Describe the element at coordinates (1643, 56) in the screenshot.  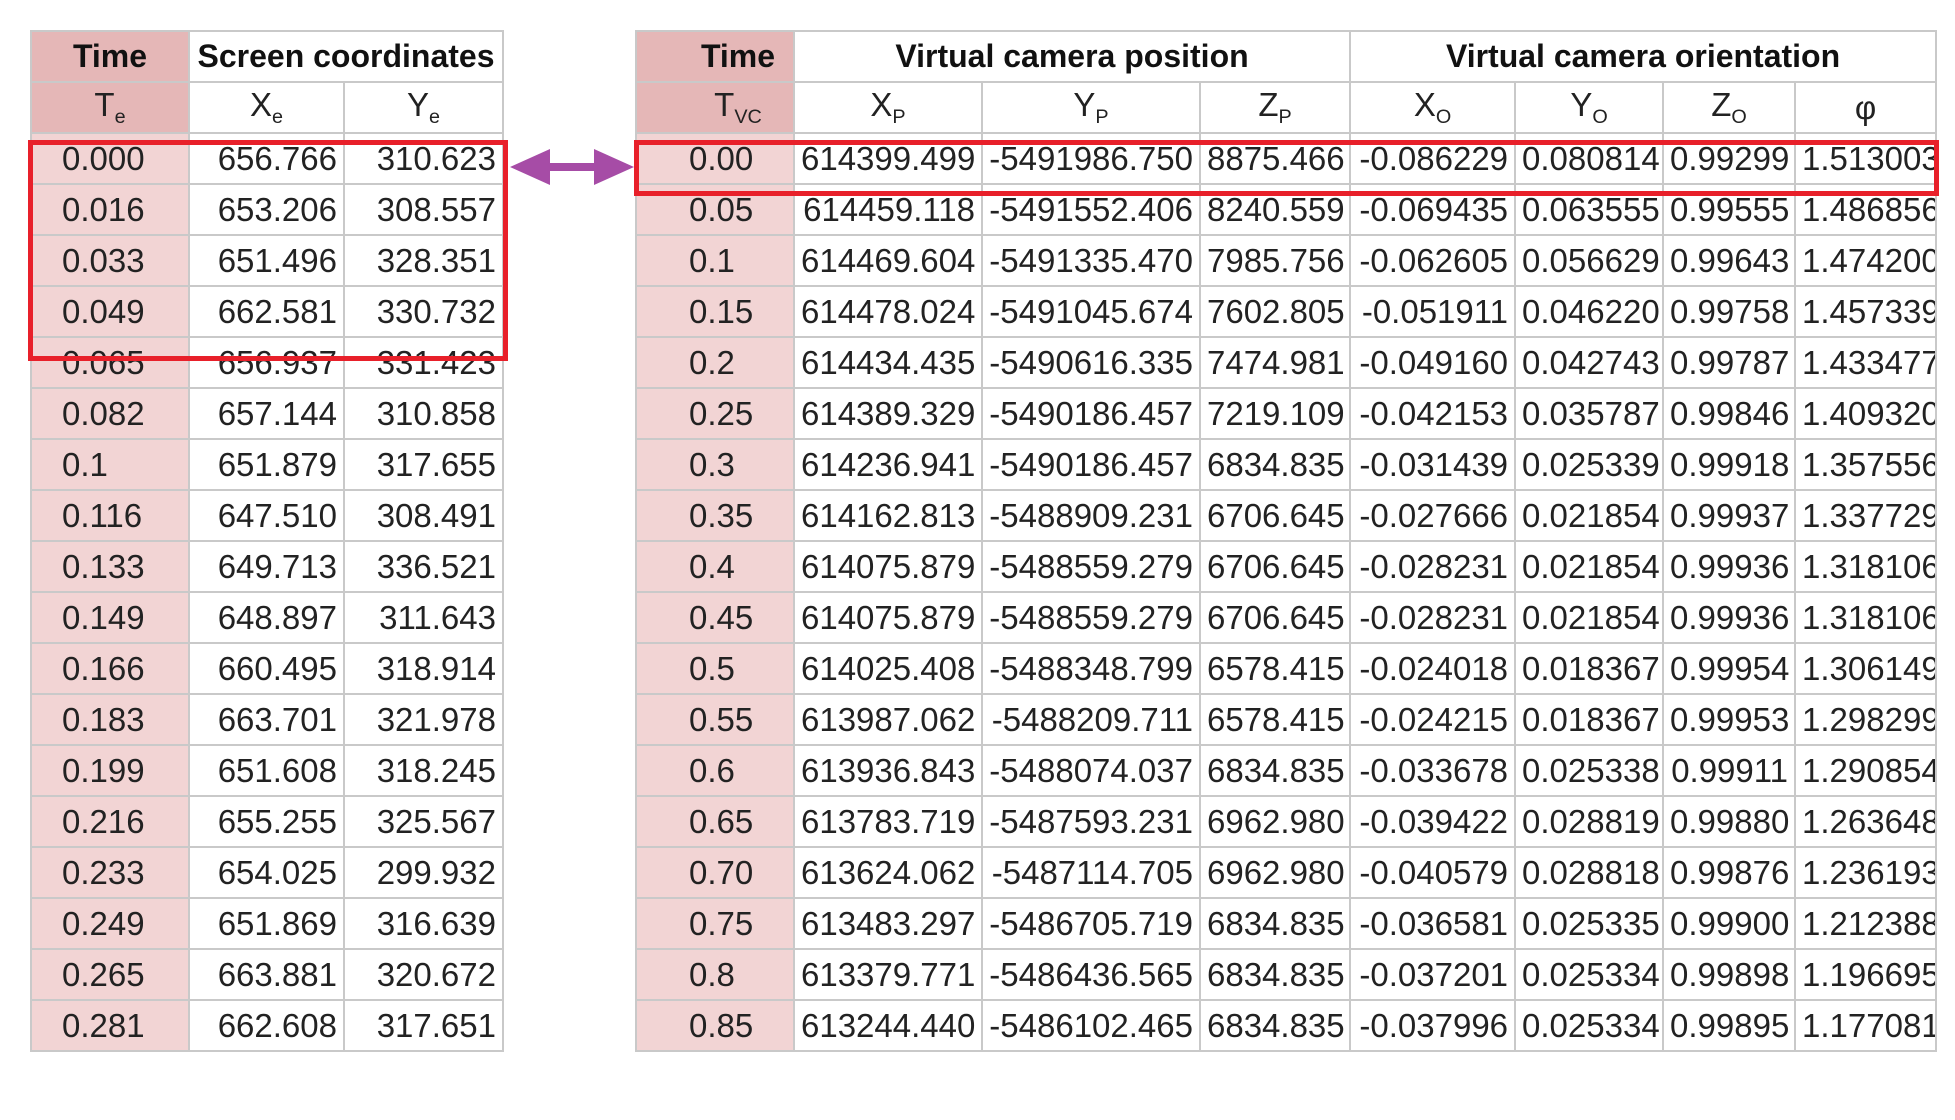
I see `camera-orientation-header: Virtual camera orientation` at that location.